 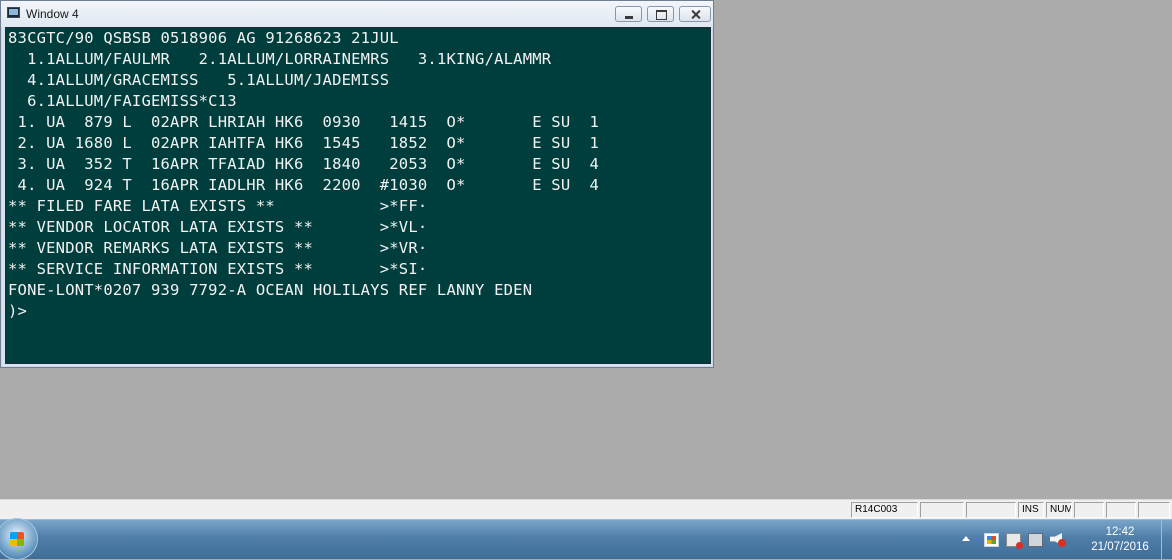 What do you see at coordinates (218, 269) in the screenshot?
I see `terminal-line-service: ** SERVICE INFORMATION EXISTS ** >*SI·` at bounding box center [218, 269].